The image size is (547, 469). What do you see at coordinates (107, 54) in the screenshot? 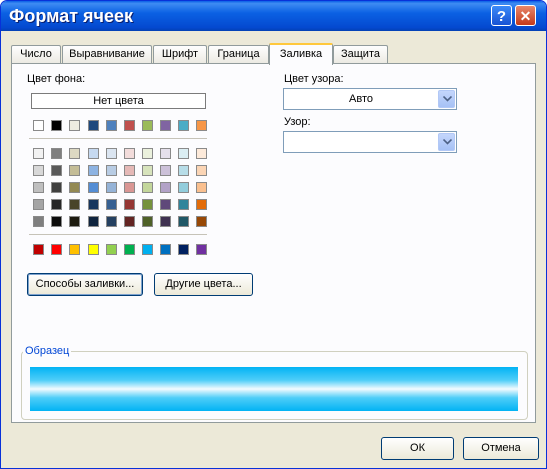
I see `tab-alignment: Выравнивание` at bounding box center [107, 54].